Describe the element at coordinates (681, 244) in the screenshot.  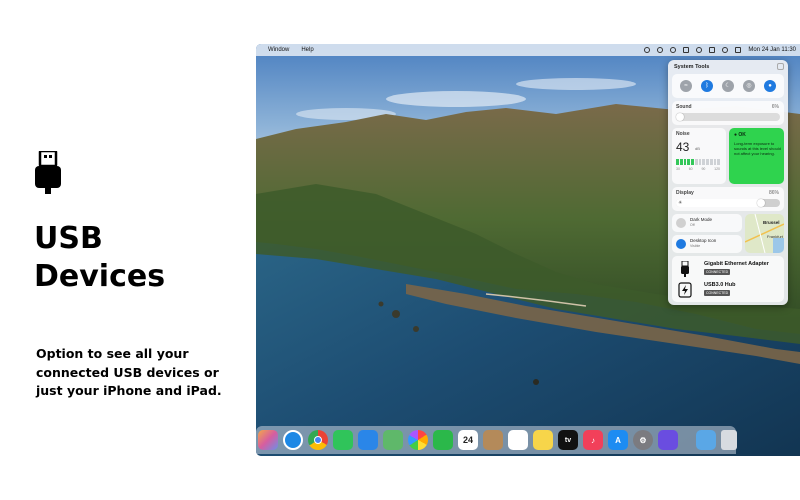
I see `desktop-icon` at that location.